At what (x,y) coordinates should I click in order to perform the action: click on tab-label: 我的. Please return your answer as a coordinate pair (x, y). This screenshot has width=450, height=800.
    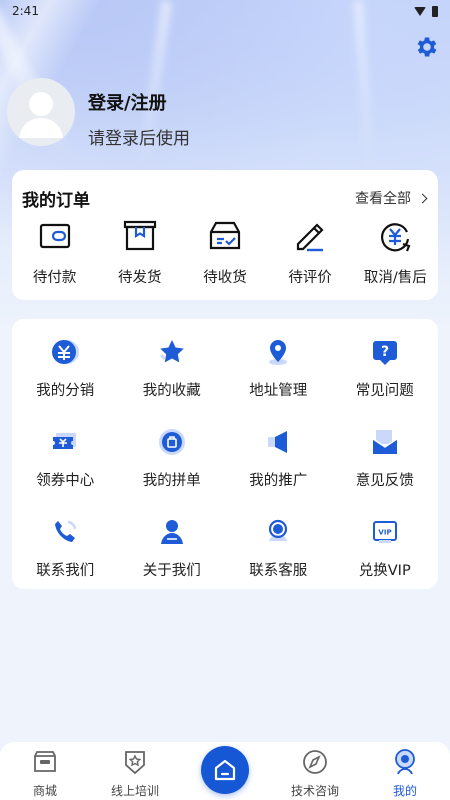
    Looking at the image, I should click on (404, 791).